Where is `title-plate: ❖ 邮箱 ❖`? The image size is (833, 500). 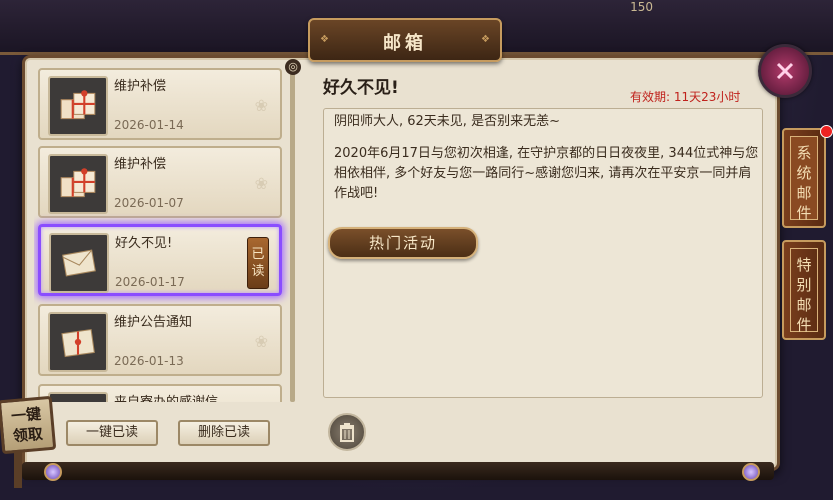 title-plate: ❖ 邮箱 ❖ is located at coordinates (405, 40).